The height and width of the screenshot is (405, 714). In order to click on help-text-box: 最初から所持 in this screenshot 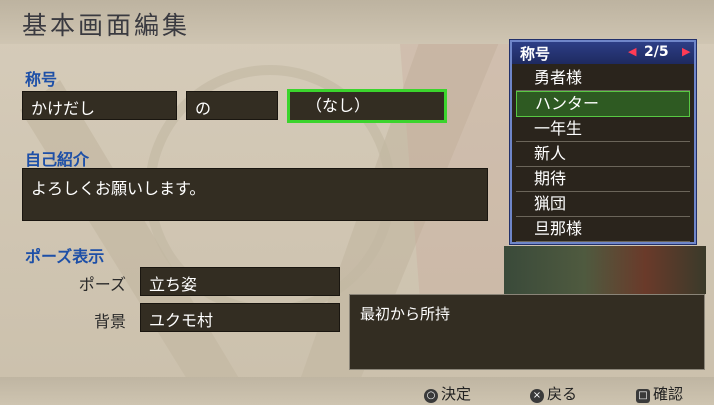, I will do `click(527, 332)`.